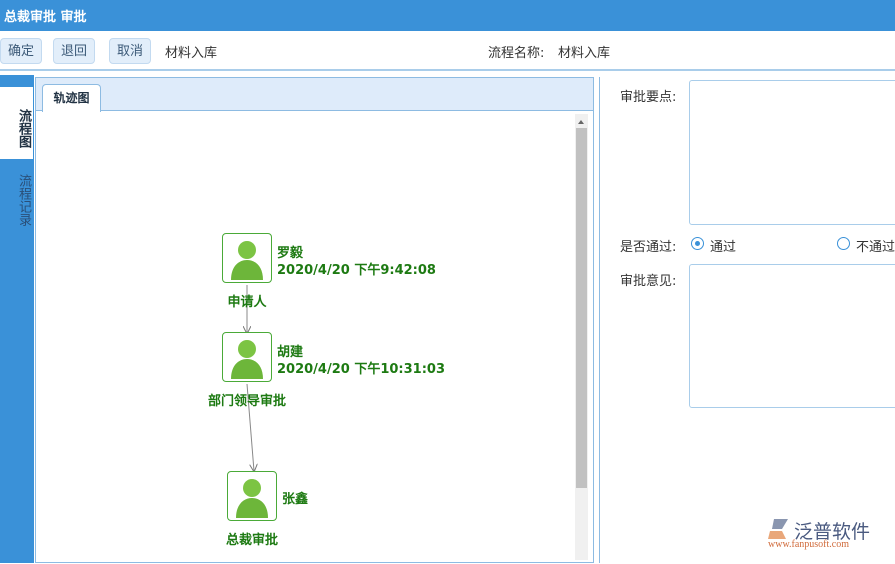 The image size is (895, 564). What do you see at coordinates (792, 152) in the screenshot?
I see `points-textarea` at bounding box center [792, 152].